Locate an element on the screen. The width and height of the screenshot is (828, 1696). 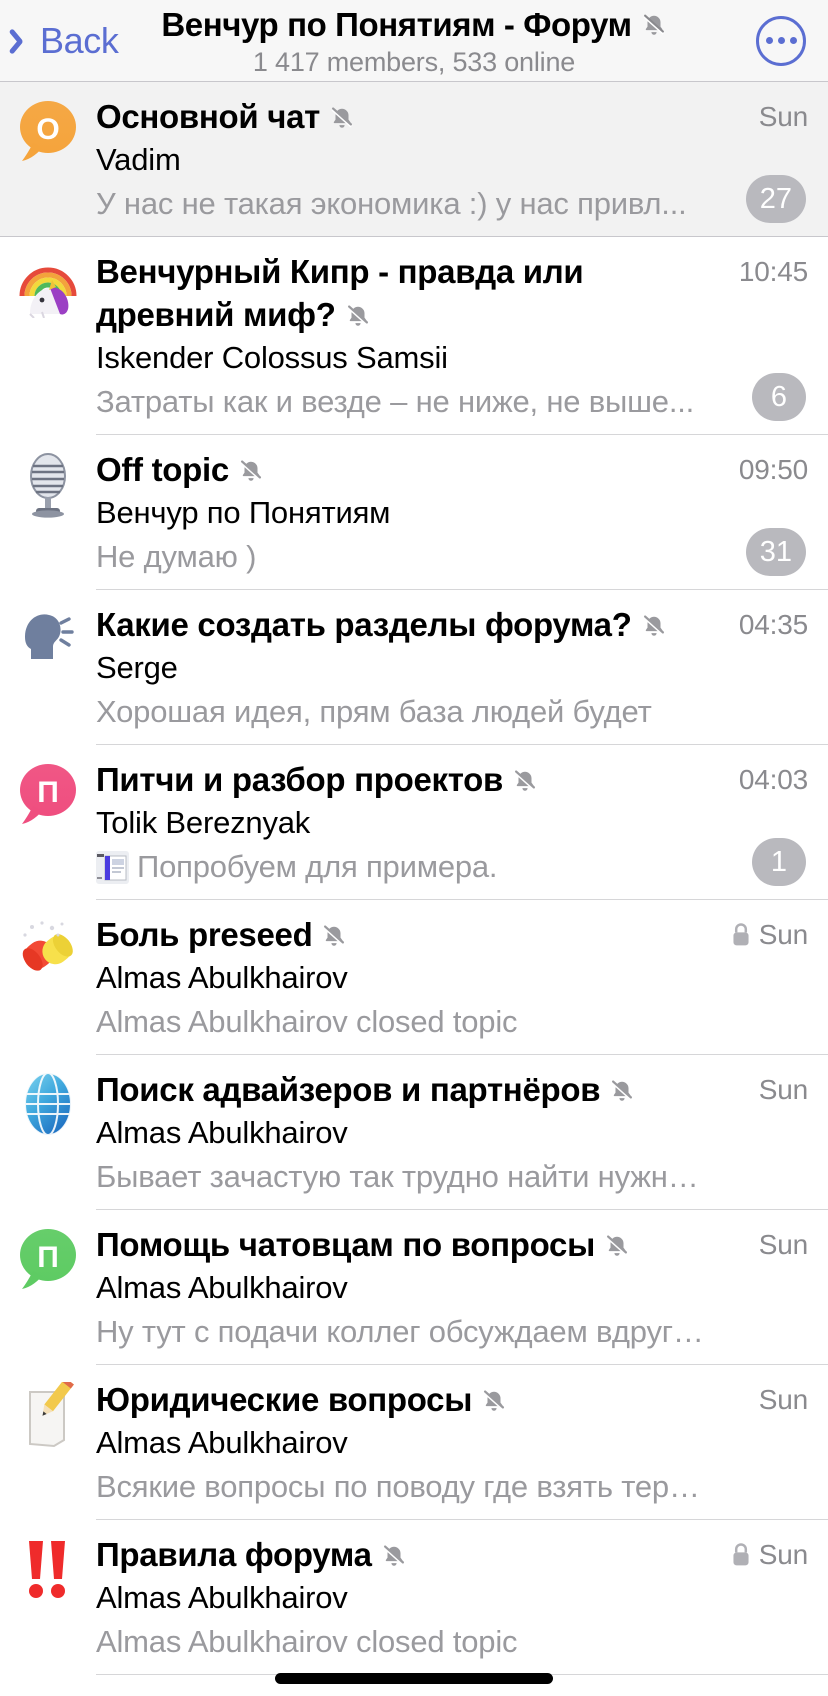
unread-badge: 1 is located at coordinates (779, 862).